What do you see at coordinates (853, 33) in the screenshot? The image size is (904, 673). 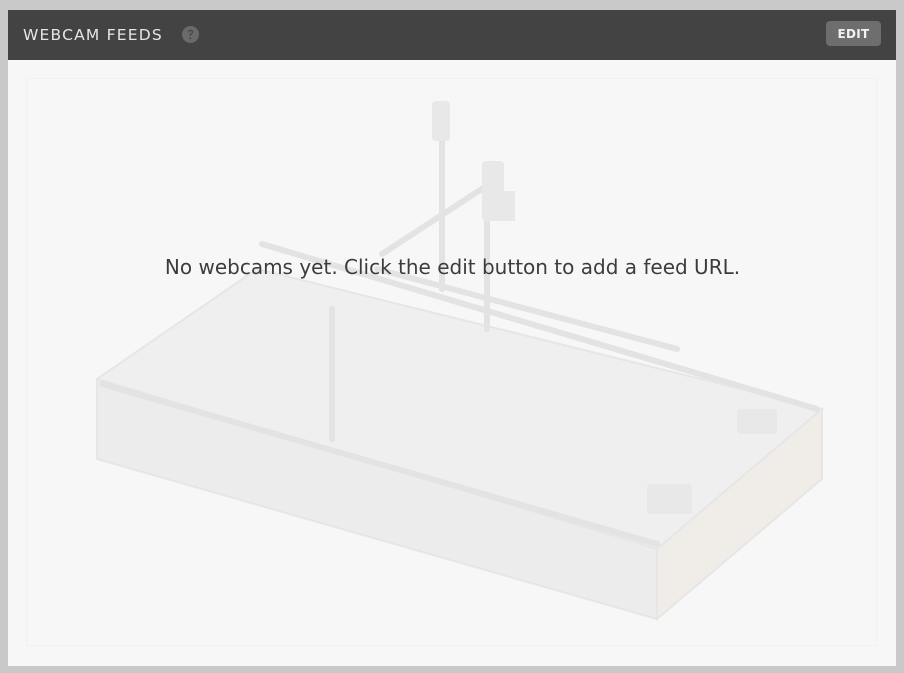 I see `edit-button: EDIT` at bounding box center [853, 33].